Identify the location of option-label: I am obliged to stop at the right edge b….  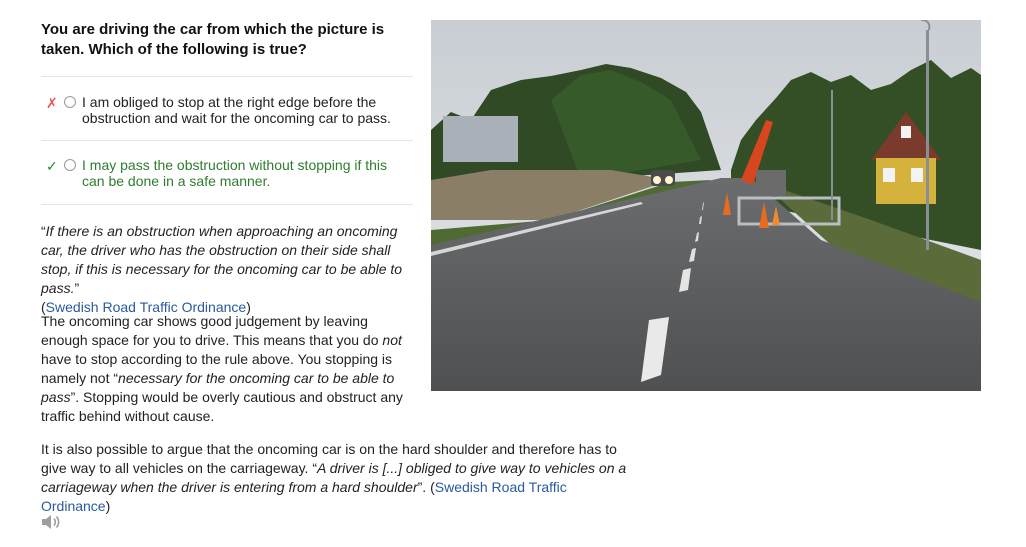
(242, 110).